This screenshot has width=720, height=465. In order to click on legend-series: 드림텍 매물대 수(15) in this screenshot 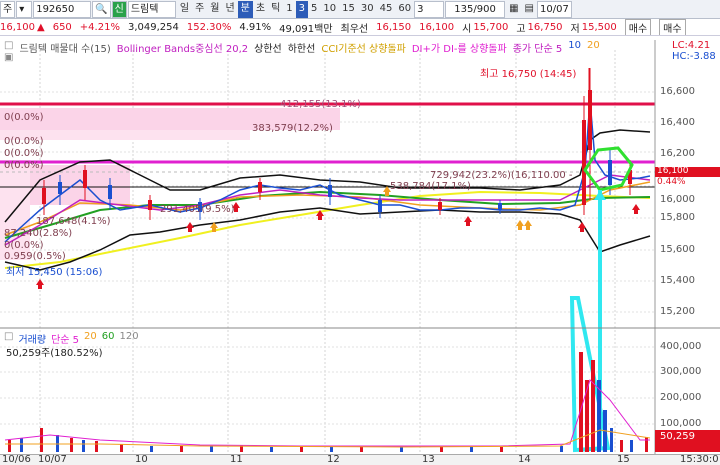, I will do `click(64, 47)`.